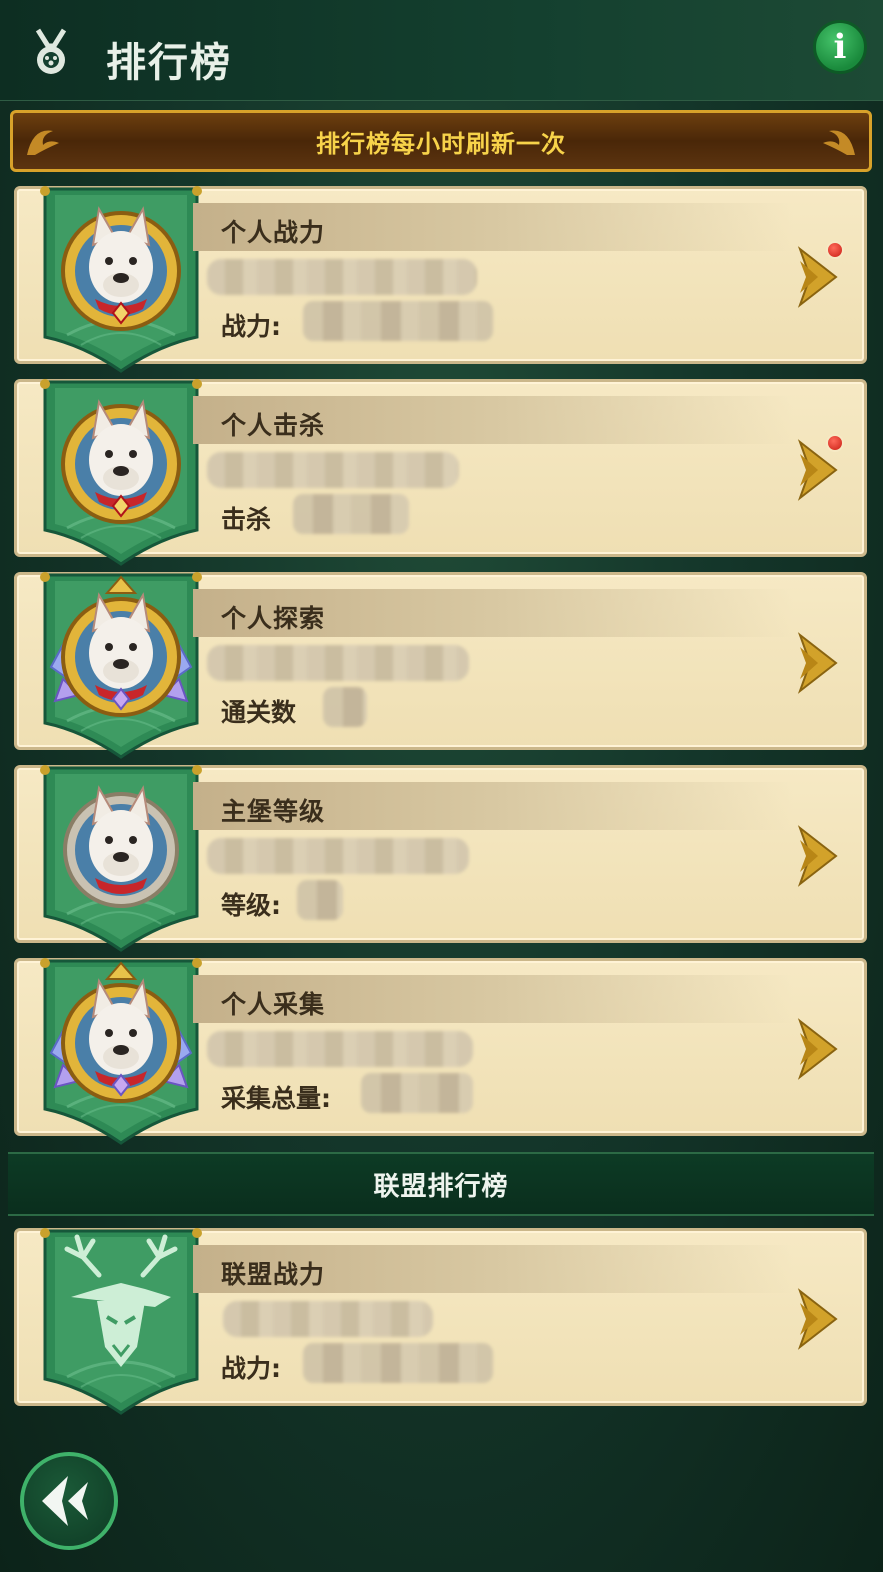  Describe the element at coordinates (51, 51) in the screenshot. I see `medal-icon` at that location.